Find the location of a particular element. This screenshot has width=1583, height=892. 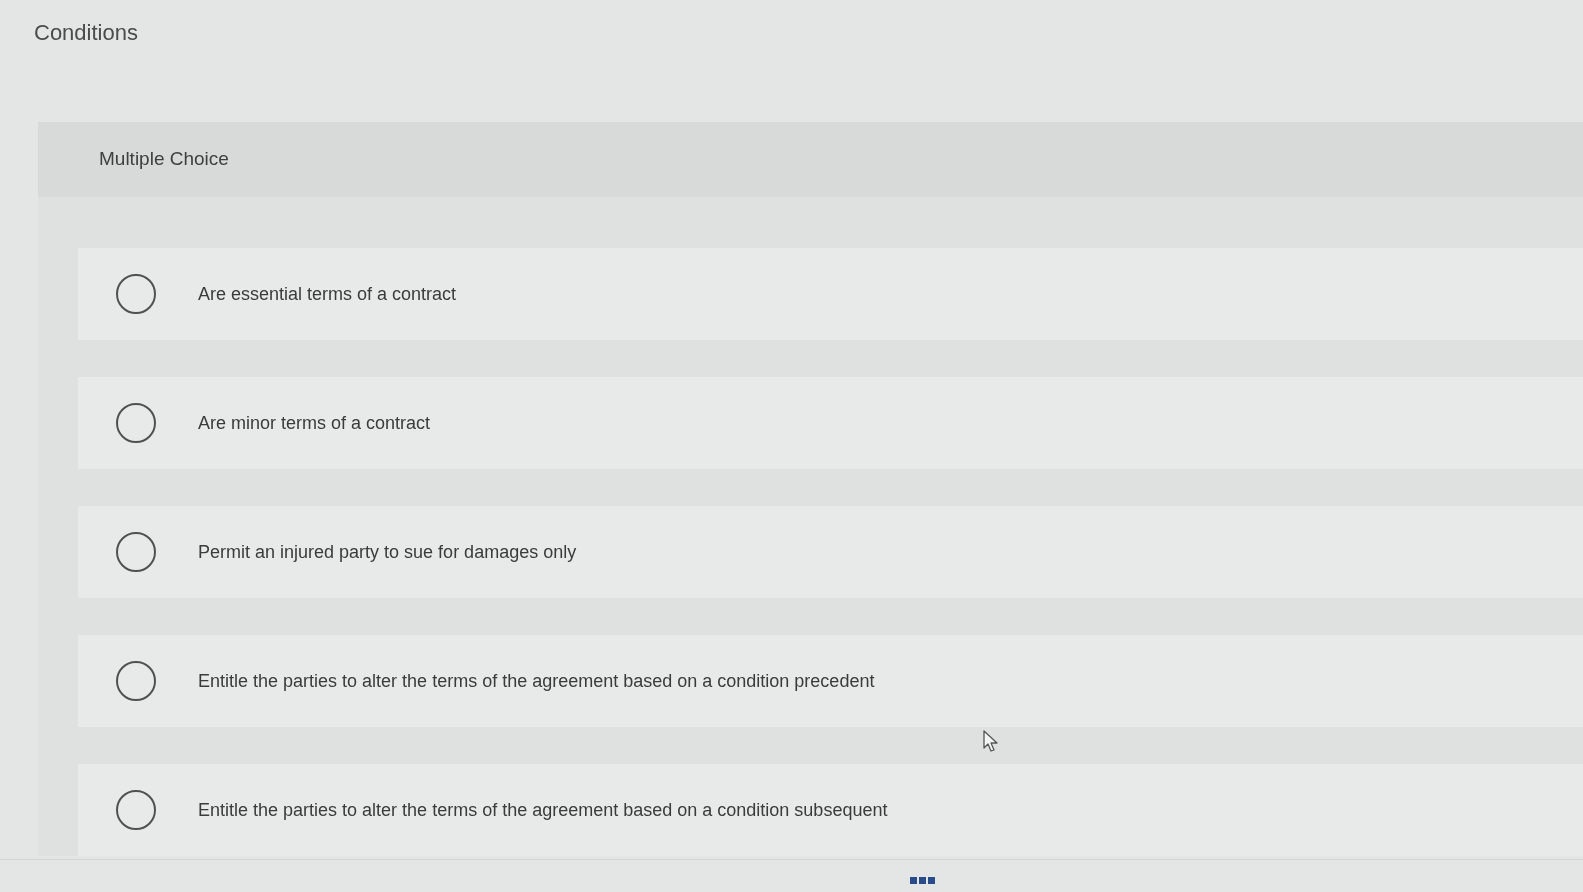

mouse-pointer-icon is located at coordinates (990, 741).